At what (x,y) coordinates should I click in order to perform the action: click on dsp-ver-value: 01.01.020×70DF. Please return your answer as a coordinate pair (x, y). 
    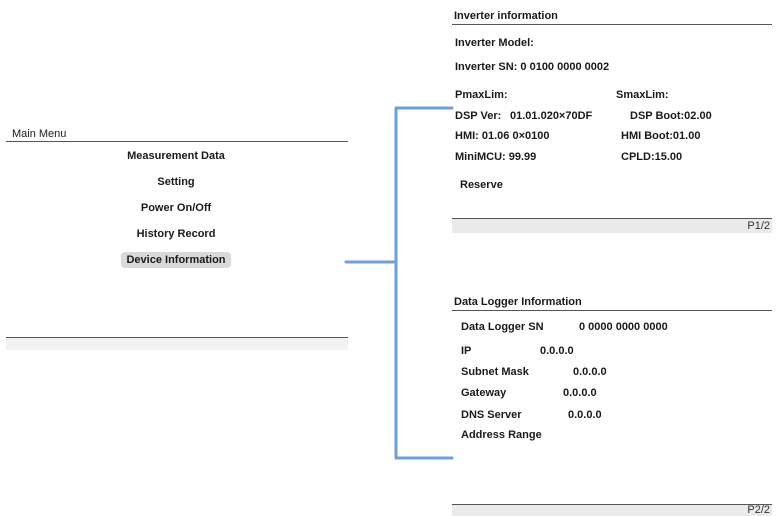
    Looking at the image, I should click on (551, 116).